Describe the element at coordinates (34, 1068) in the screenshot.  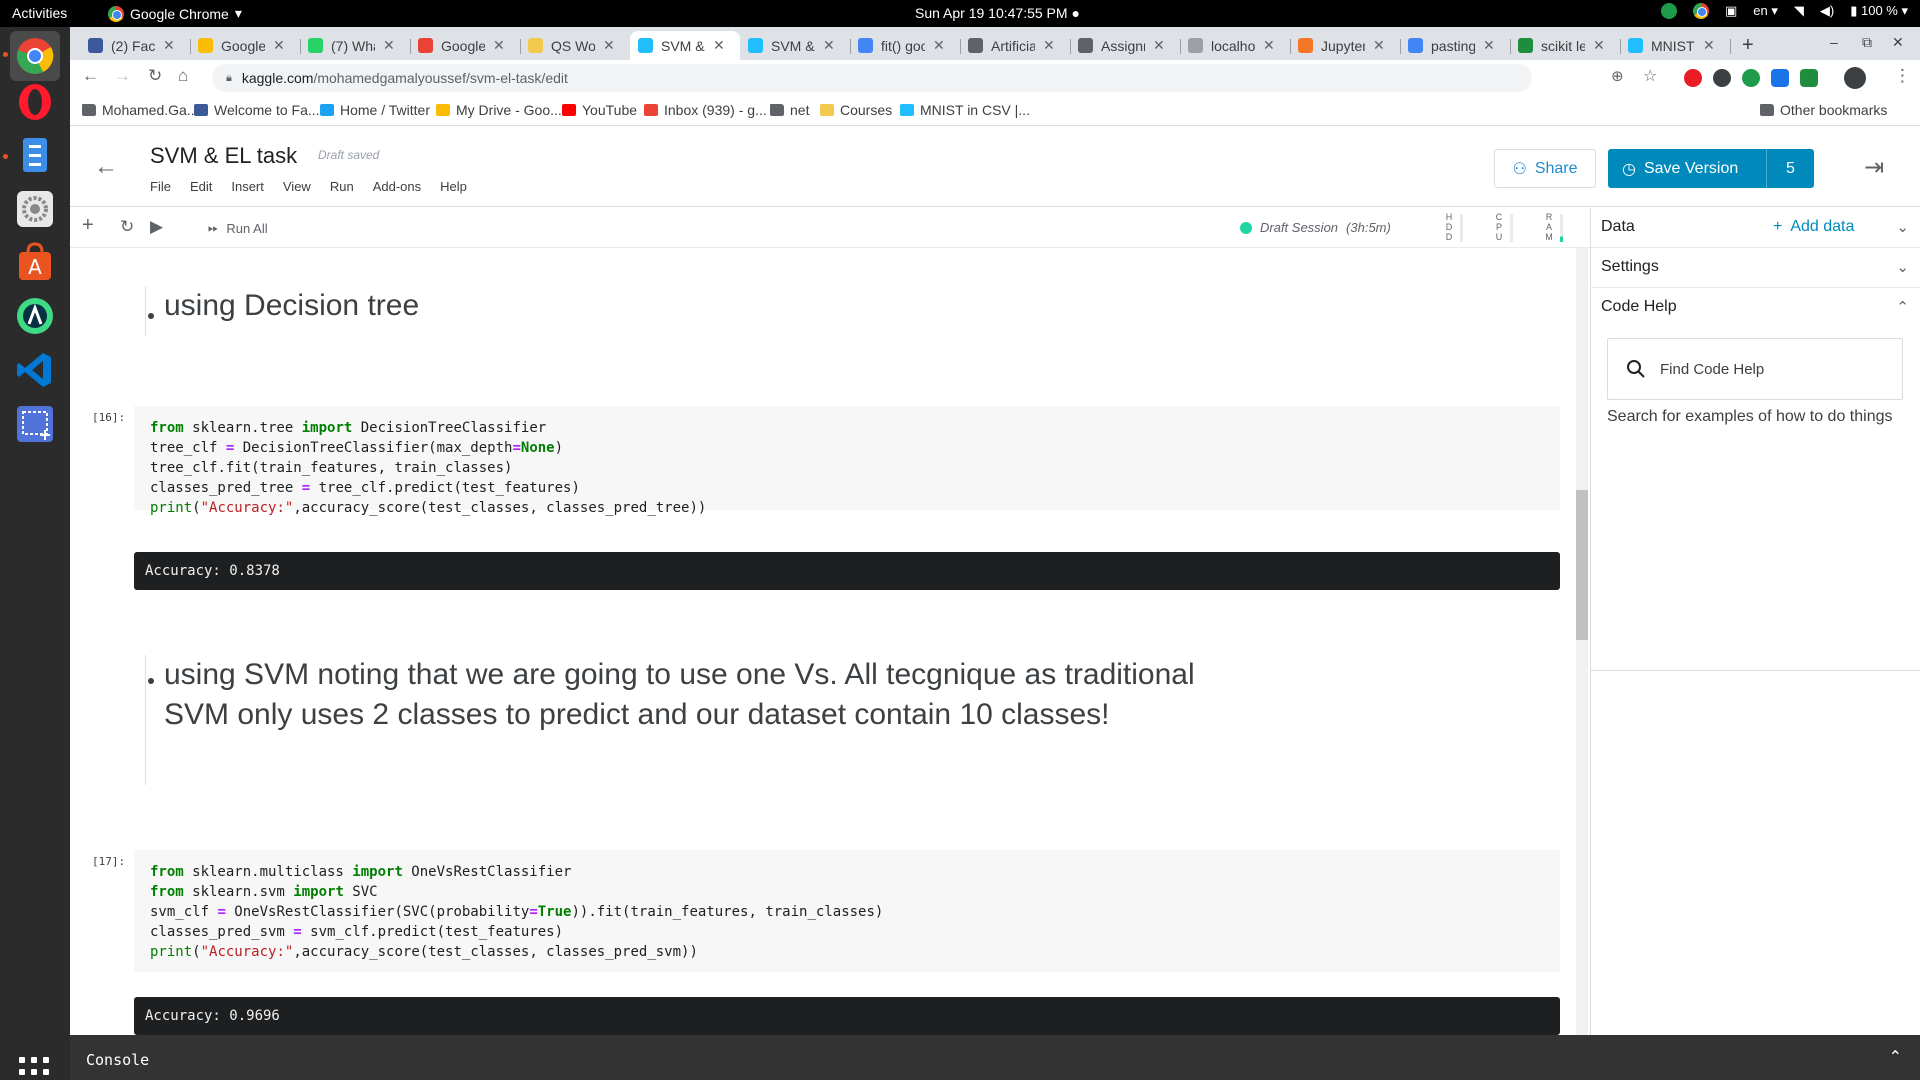
I see `show-applications-icon` at that location.